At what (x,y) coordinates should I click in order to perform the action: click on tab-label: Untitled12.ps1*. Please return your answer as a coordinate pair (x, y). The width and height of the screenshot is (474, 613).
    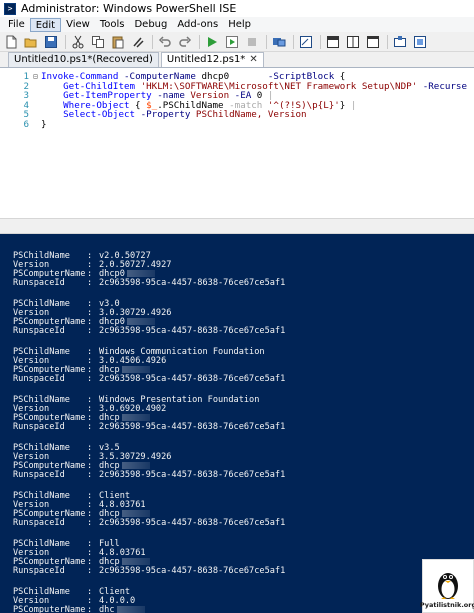
    Looking at the image, I should click on (206, 59).